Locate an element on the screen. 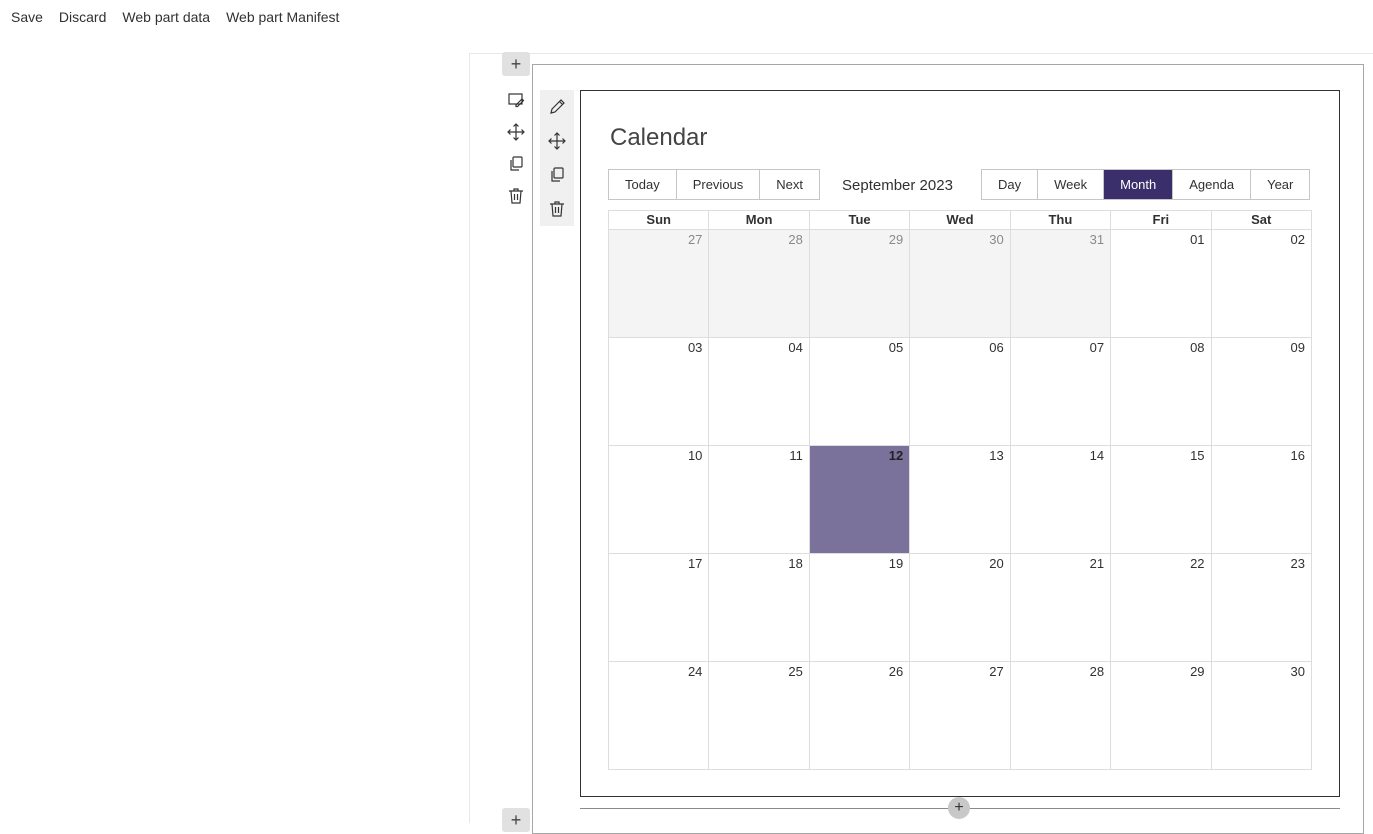 This screenshot has height=834, width=1373. weekday-header: Sun is located at coordinates (658, 220).